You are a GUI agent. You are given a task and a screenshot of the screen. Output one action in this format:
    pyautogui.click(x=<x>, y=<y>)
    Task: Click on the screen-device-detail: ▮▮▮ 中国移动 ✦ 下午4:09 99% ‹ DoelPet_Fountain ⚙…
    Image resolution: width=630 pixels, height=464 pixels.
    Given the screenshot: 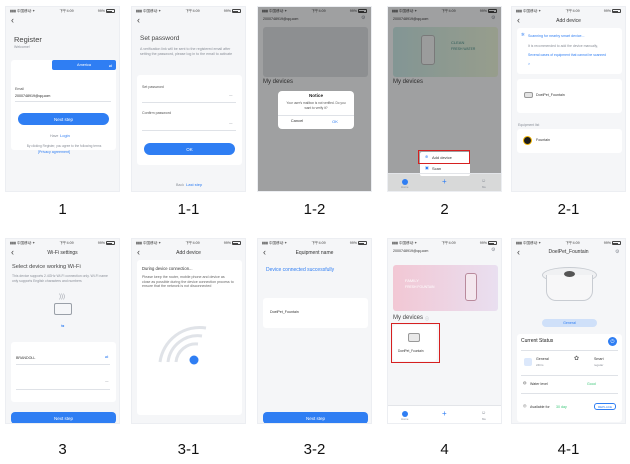 What is the action you would take?
    pyautogui.click(x=568, y=331)
    